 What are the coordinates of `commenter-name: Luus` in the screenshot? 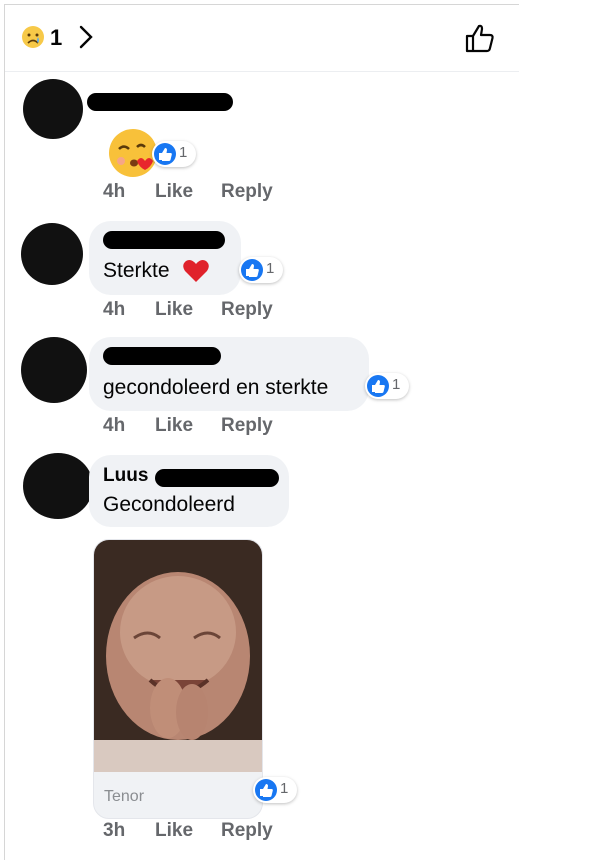 It's located at (125, 476).